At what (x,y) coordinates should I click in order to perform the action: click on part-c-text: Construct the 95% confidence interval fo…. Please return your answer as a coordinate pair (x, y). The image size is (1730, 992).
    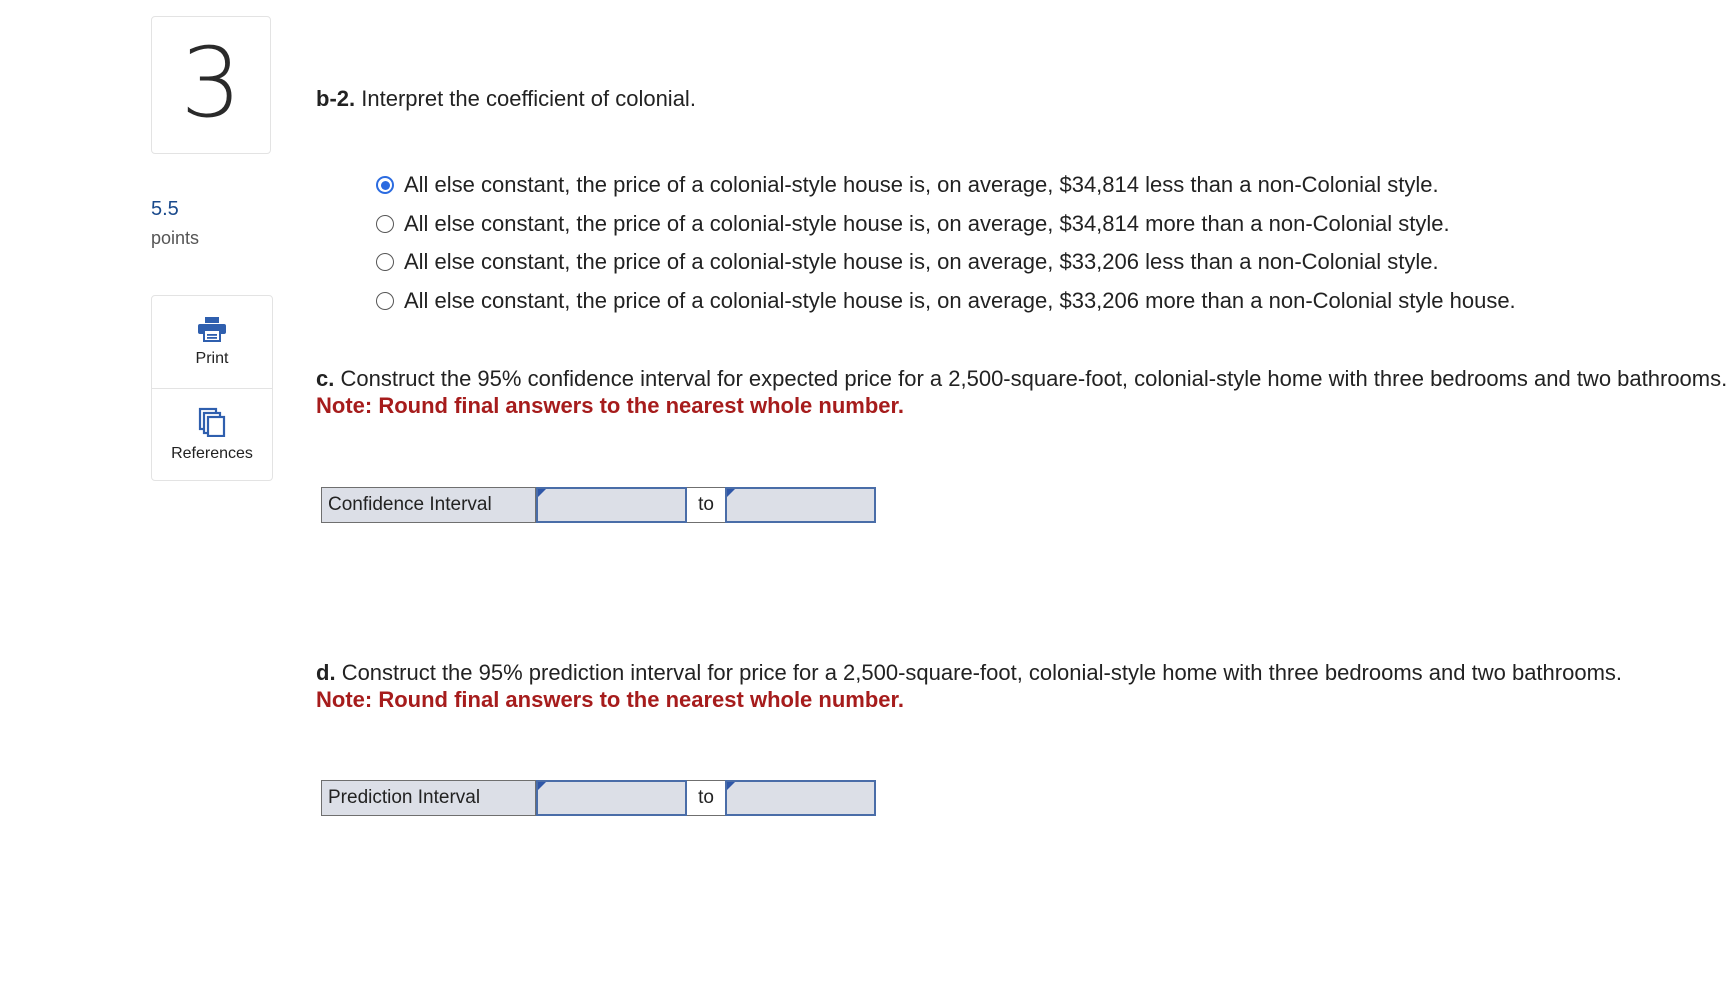
    Looking at the image, I should click on (1034, 378).